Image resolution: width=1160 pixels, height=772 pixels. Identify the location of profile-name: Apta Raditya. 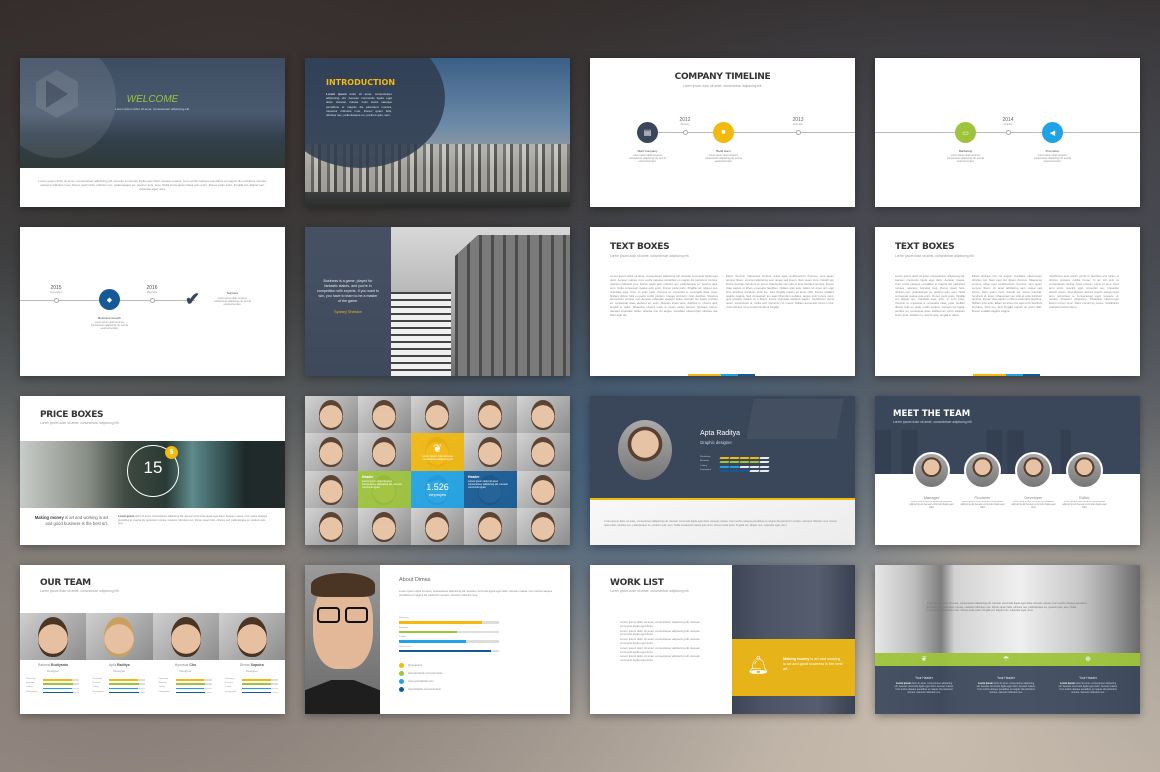
(720, 433).